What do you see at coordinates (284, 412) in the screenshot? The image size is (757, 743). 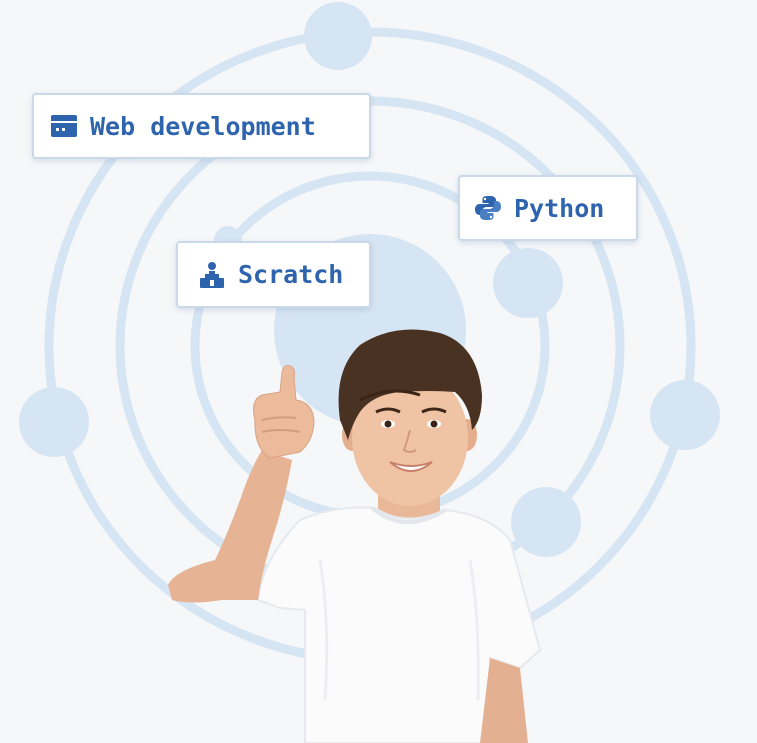 I see `pointing-hand` at bounding box center [284, 412].